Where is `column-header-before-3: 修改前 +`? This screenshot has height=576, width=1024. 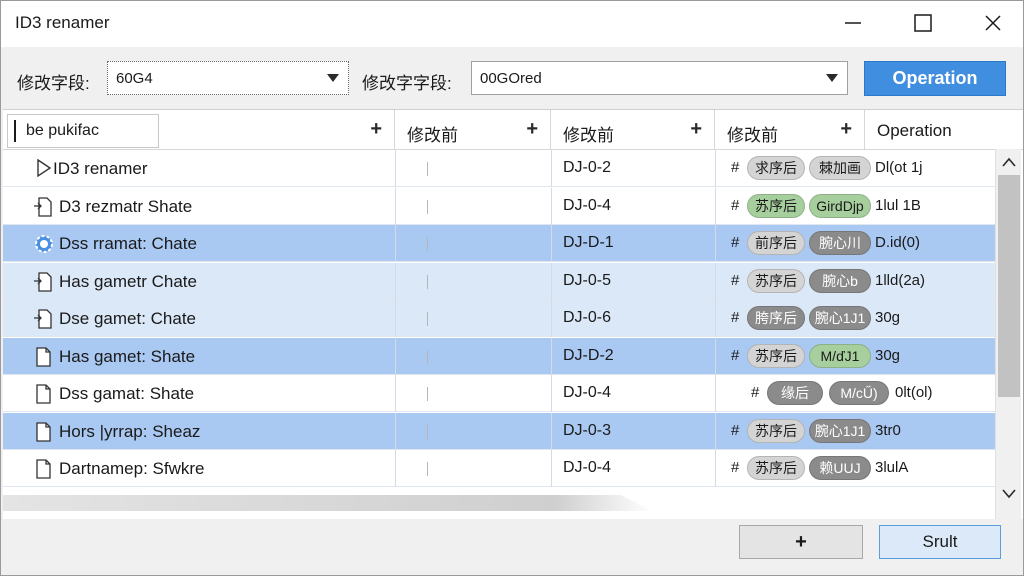 column-header-before-3: 修改前 + is located at coordinates (790, 130).